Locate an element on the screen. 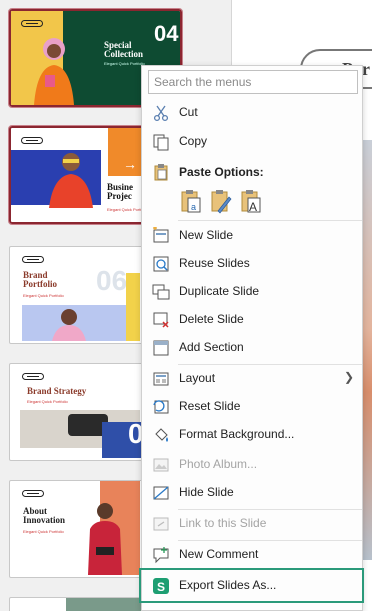  slide-5-title: About Innovation is located at coordinates (44, 516).